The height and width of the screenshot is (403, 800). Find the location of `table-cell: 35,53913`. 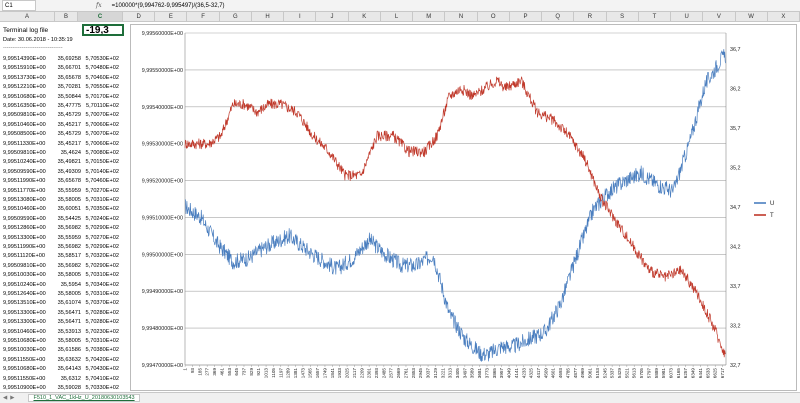

table-cell: 35,53913 is located at coordinates (67, 332).